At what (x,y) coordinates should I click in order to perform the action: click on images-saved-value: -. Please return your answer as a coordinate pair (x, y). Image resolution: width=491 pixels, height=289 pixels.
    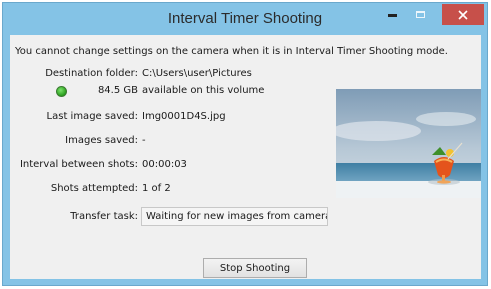
    Looking at the image, I should click on (144, 140).